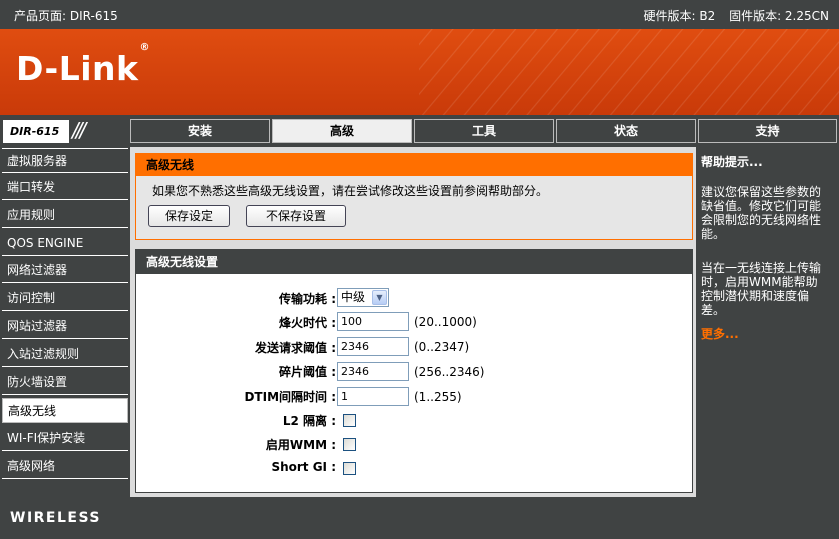  I want to click on tx-power-select: 中级 ▼, so click(363, 297).